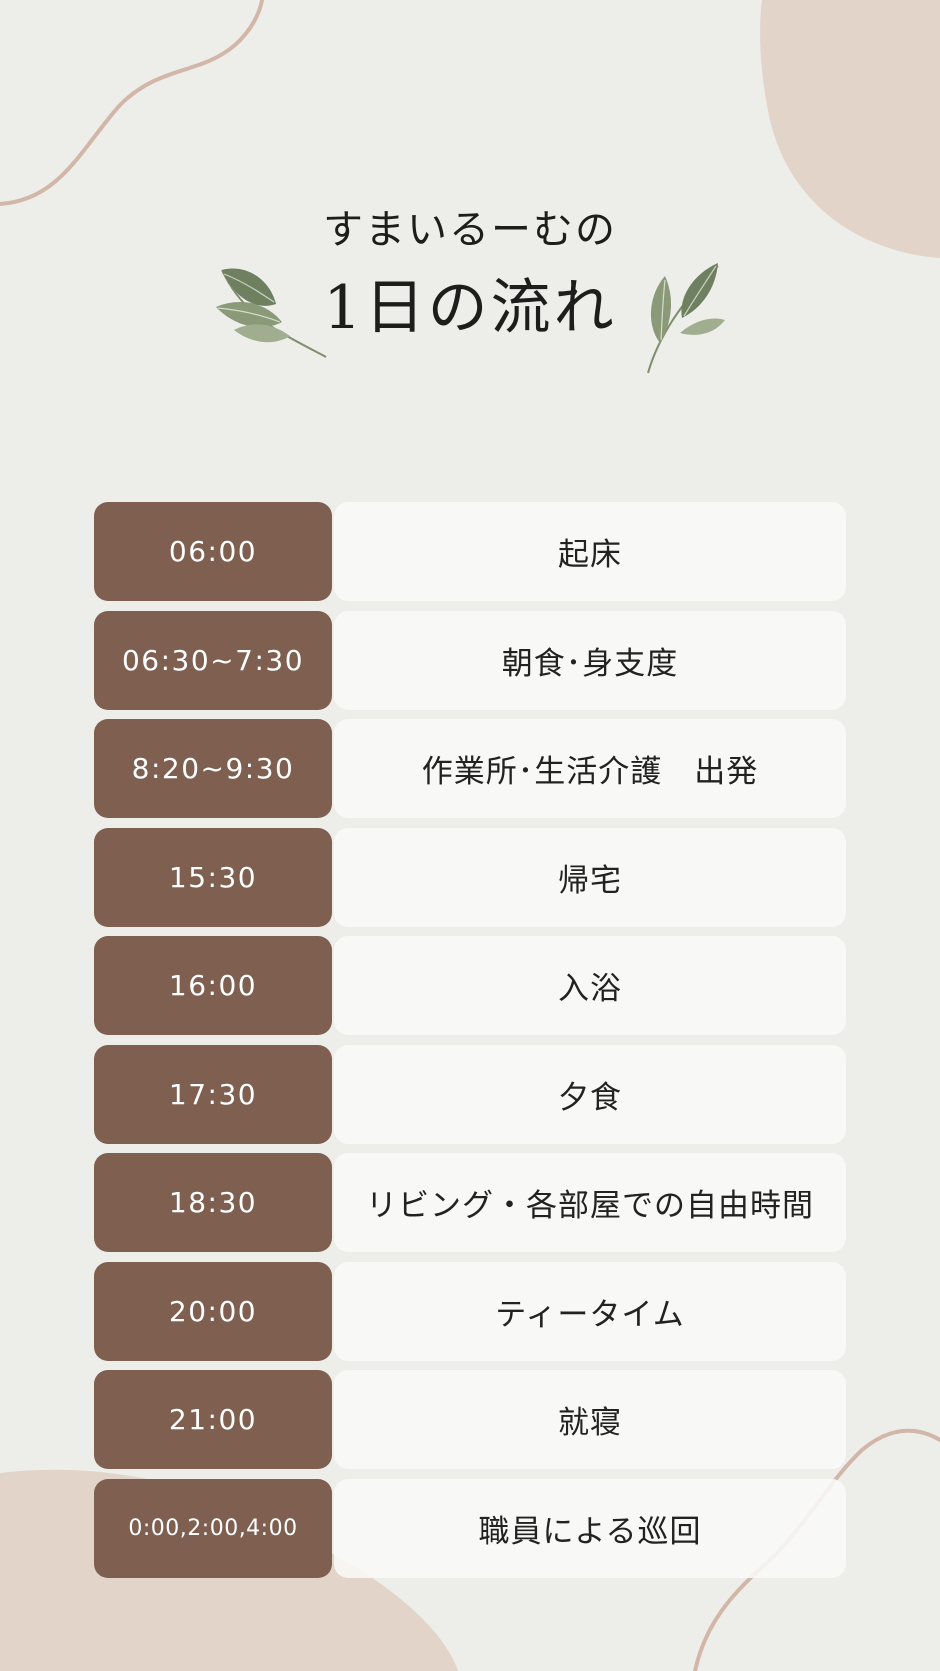 The width and height of the screenshot is (940, 1671). I want to click on schedule-row: 8:20~9:30 作業所･生活介護 出発, so click(470, 768).